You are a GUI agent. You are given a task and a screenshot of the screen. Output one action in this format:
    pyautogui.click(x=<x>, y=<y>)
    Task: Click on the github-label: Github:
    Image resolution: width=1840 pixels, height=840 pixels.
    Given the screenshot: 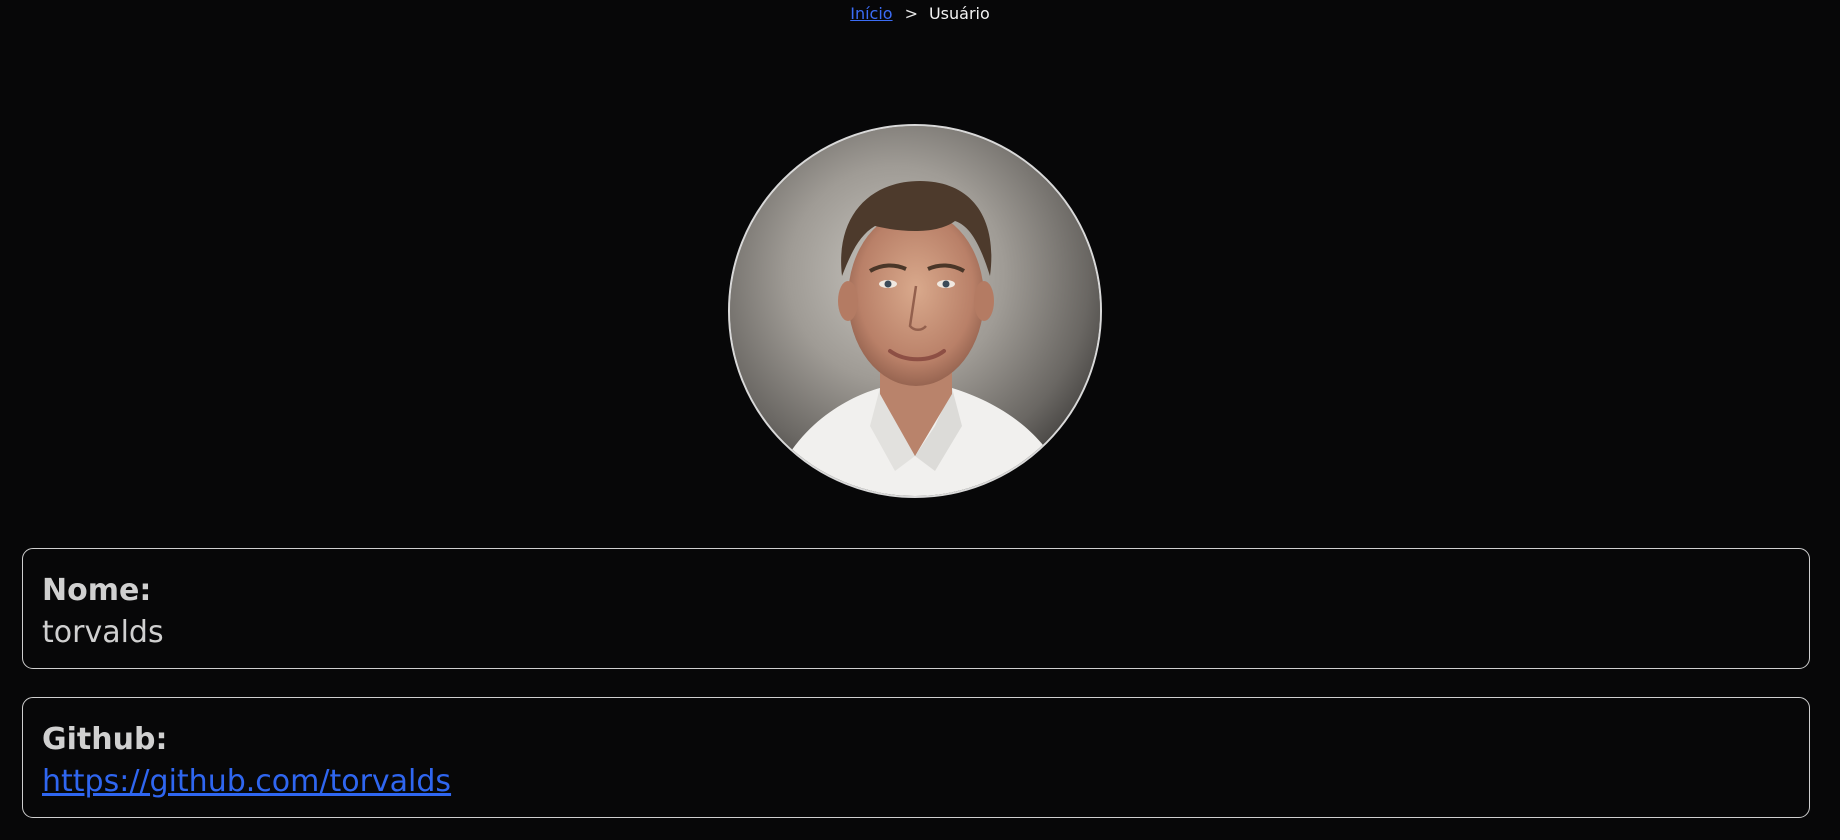 What is the action you would take?
    pyautogui.click(x=105, y=739)
    